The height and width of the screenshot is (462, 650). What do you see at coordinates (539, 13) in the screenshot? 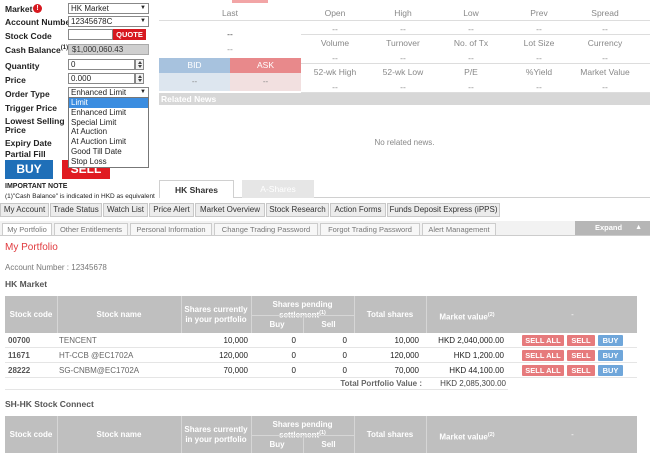
I see `prev-label: Prev` at bounding box center [539, 13].